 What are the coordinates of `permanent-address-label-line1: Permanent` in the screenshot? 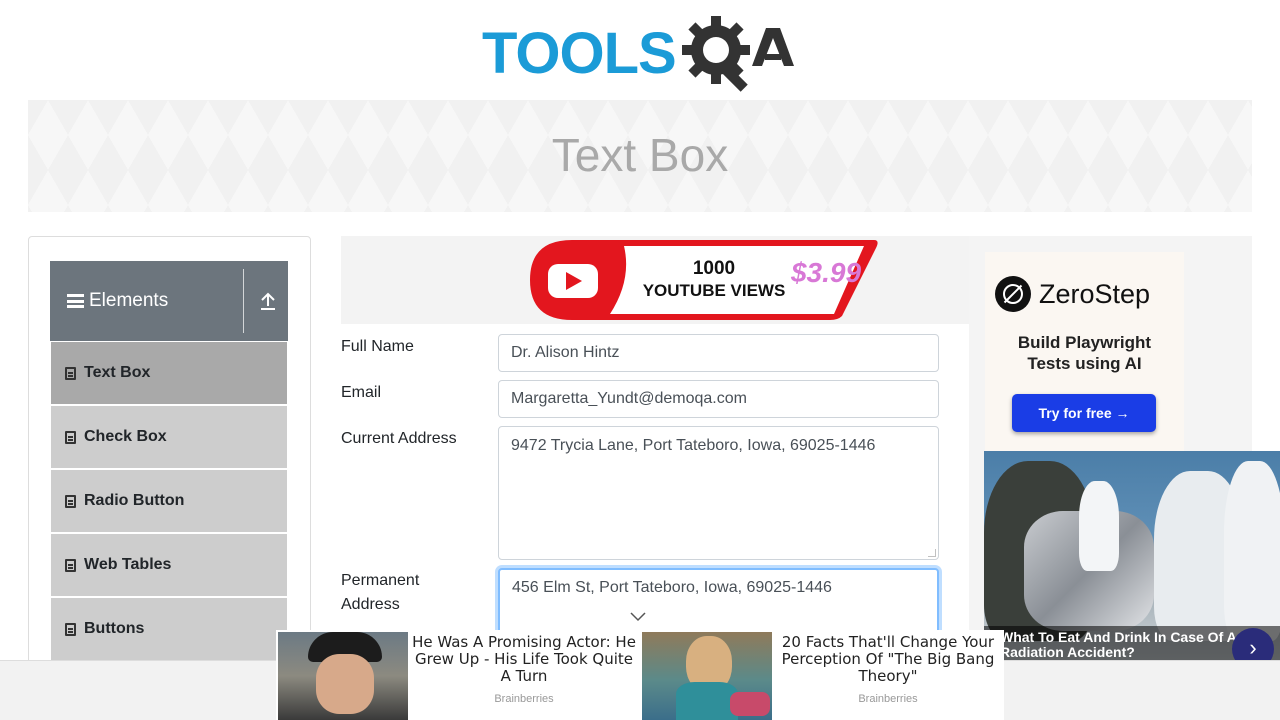 It's located at (380, 580).